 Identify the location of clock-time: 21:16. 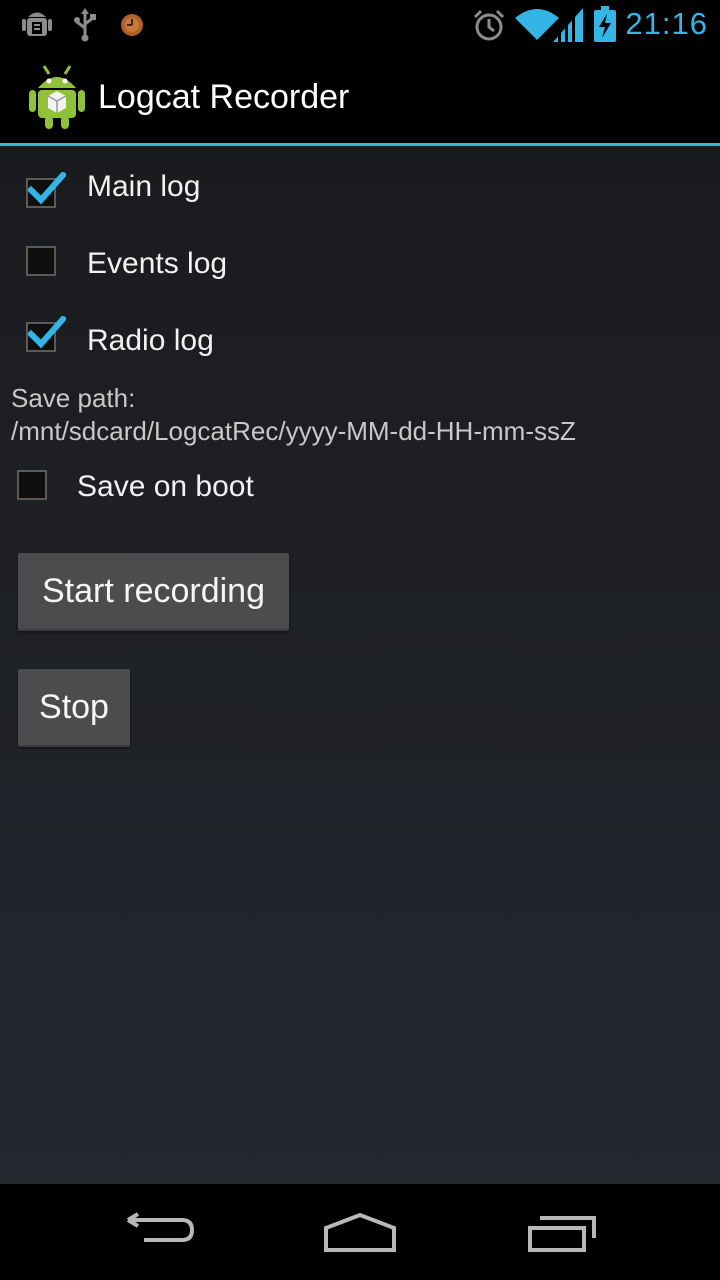
(666, 23).